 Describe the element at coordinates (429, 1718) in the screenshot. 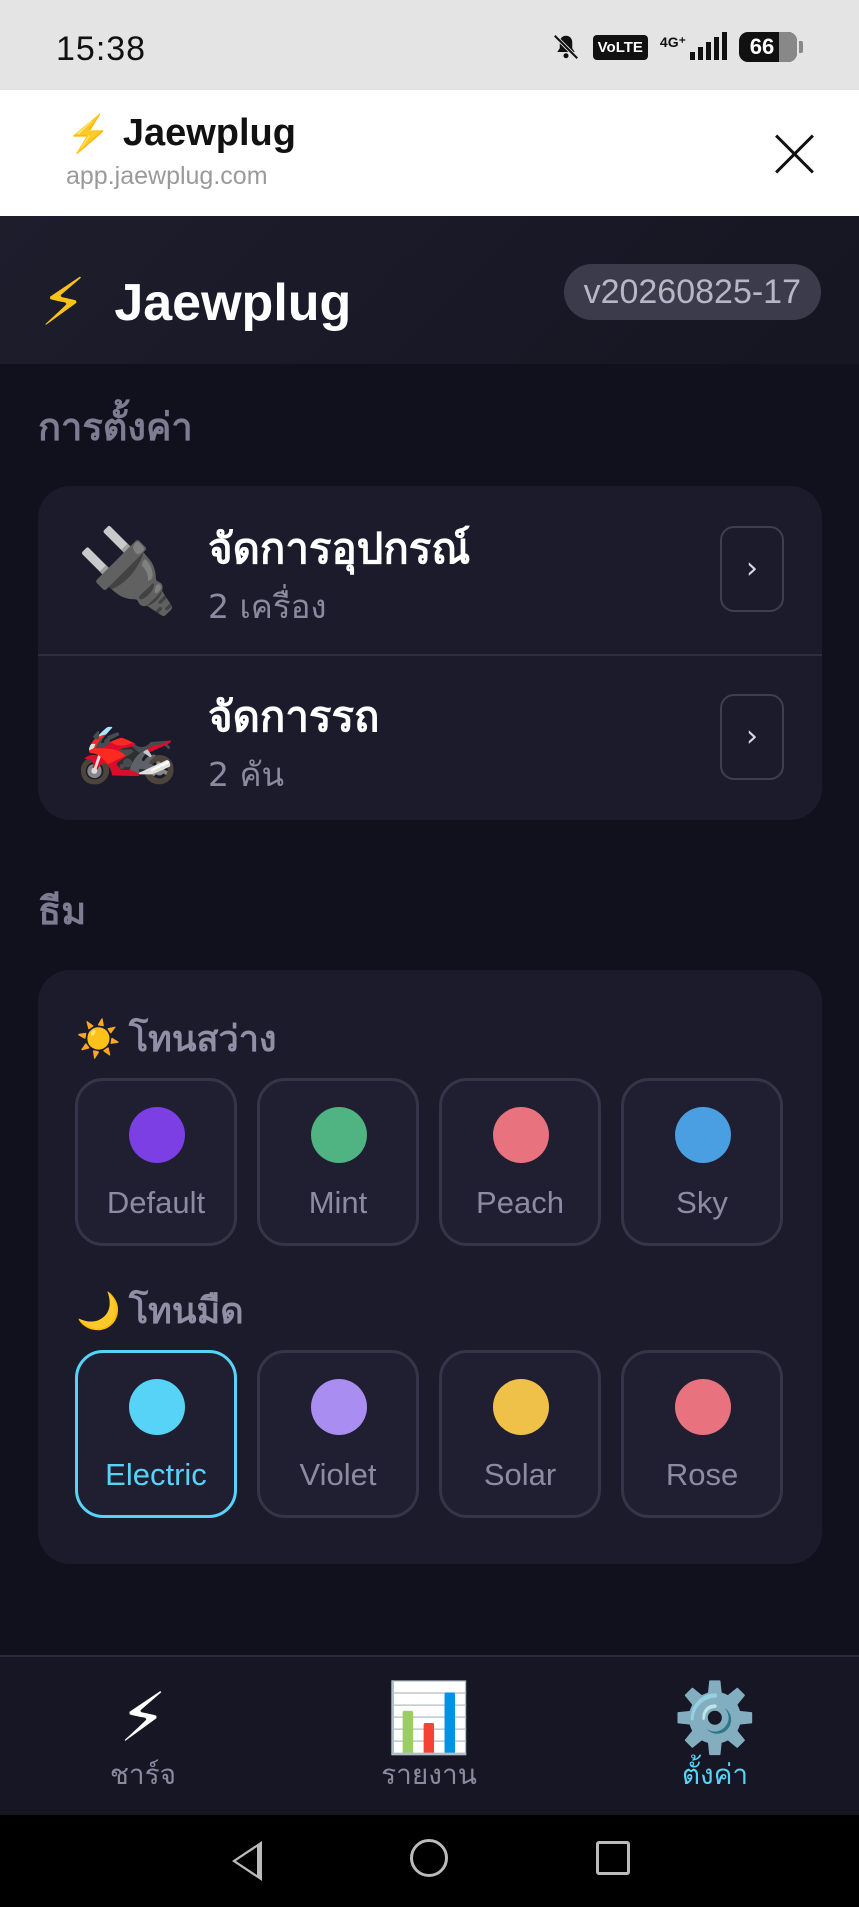

I see `bar-chart-icon: 📊` at that location.